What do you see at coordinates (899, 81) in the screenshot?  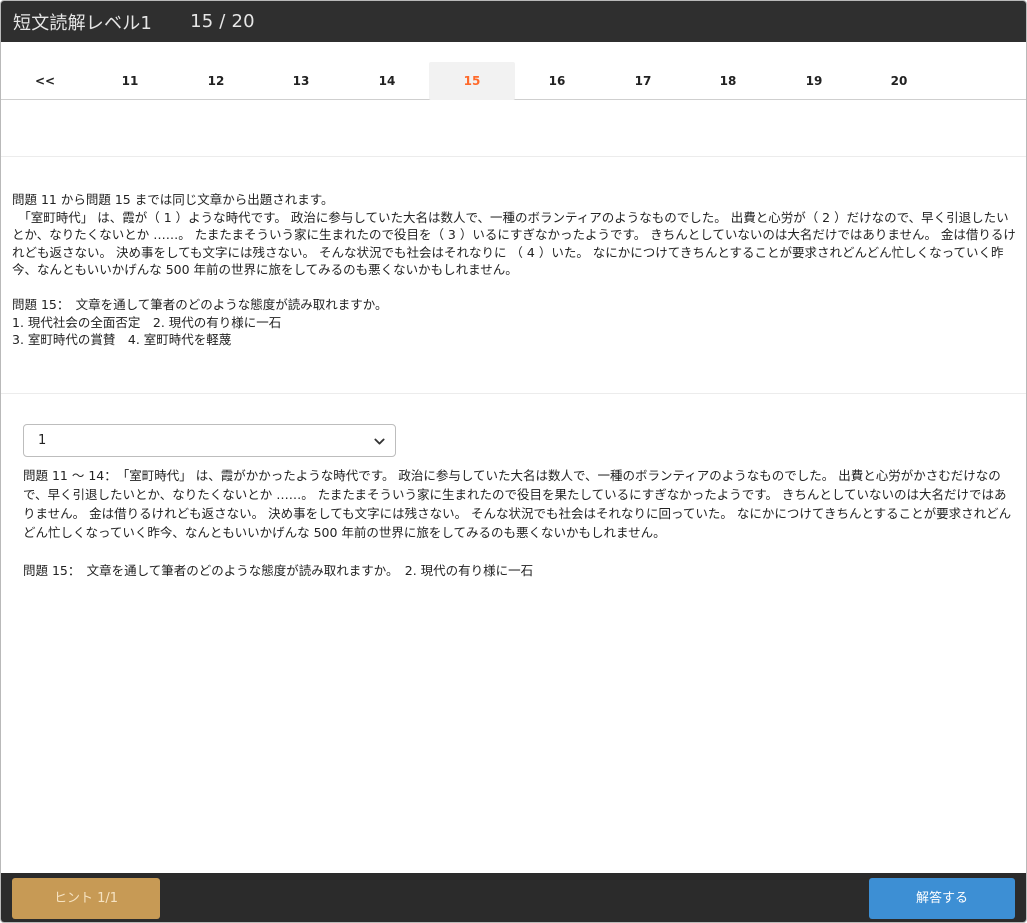 I see `pager-item-20: 20` at bounding box center [899, 81].